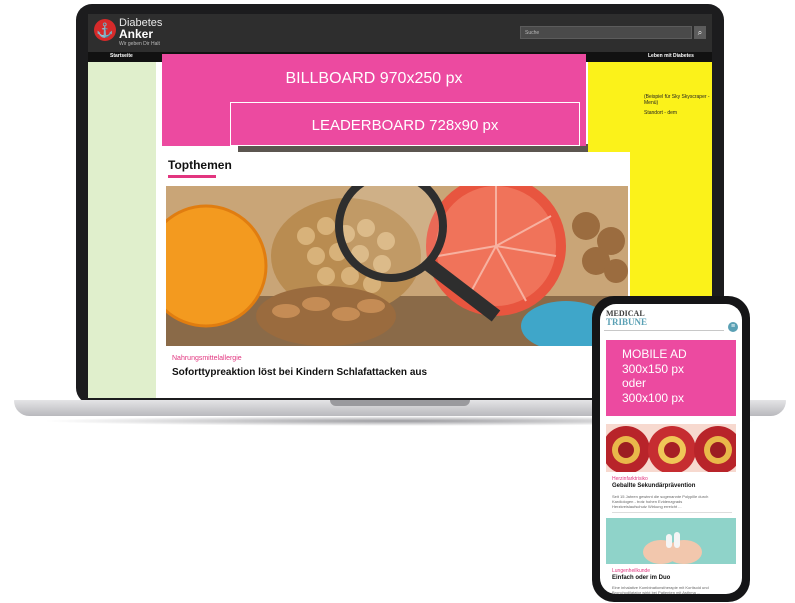 This screenshot has height=603, width=795. Describe the element at coordinates (677, 100) in the screenshot. I see `skyscraper-ad-text: (Beispiel für Sky Skyscraper - Menü)` at that location.